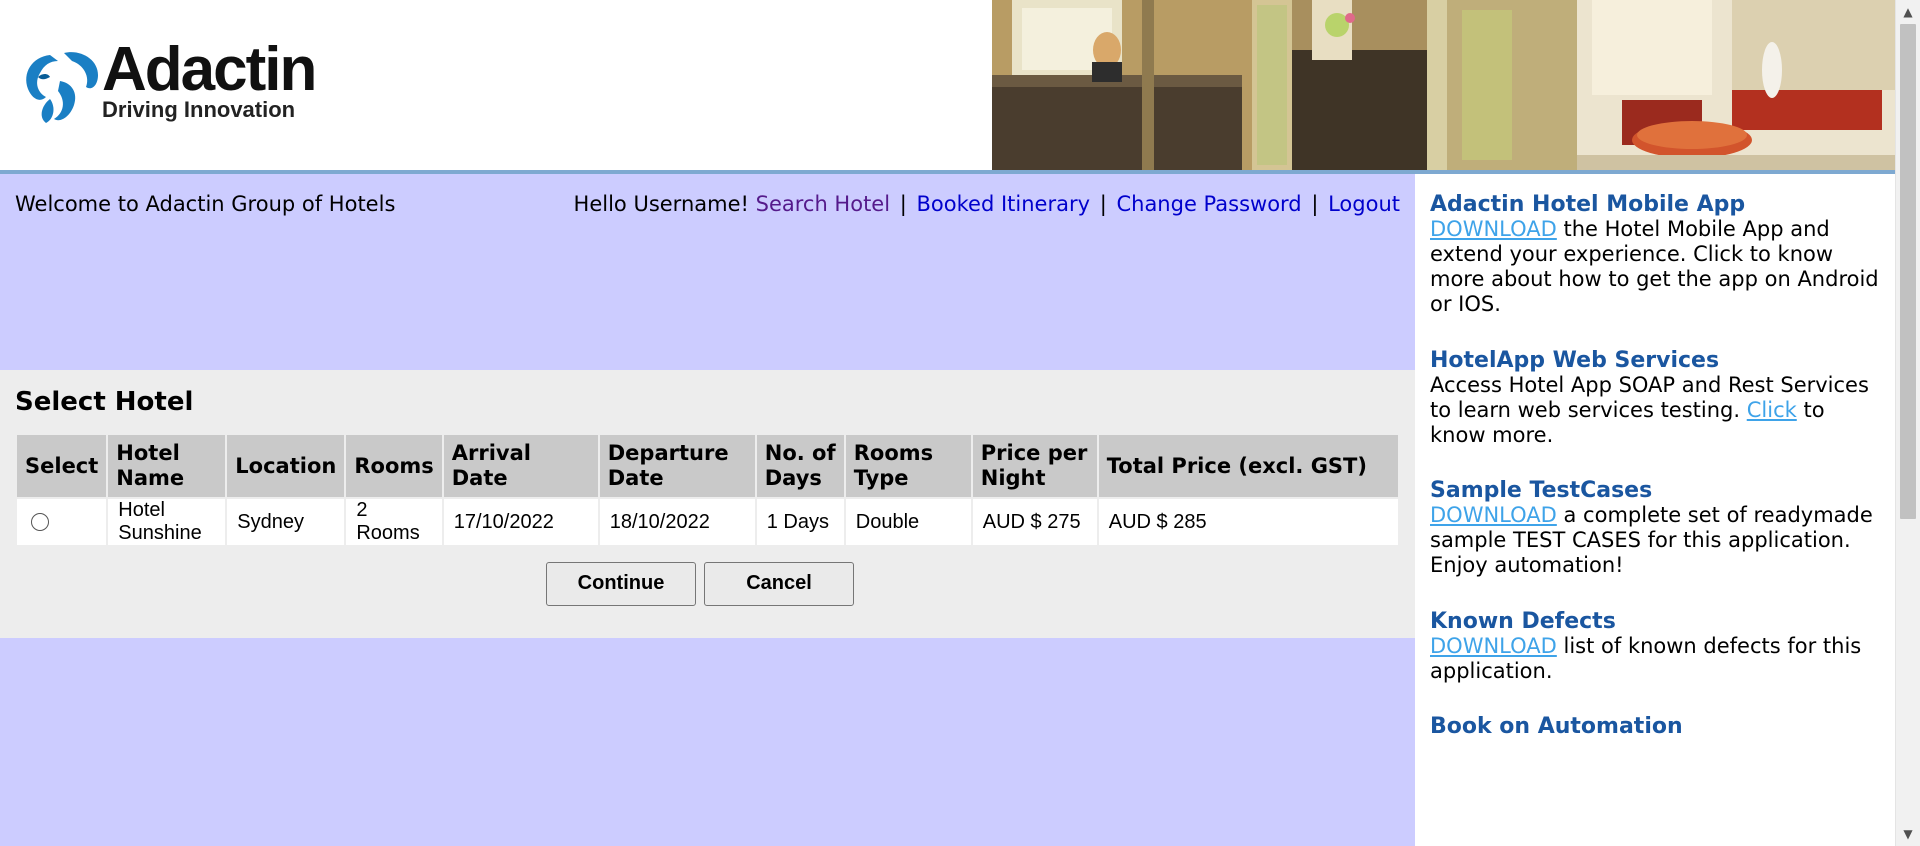  What do you see at coordinates (823, 204) in the screenshot?
I see `search-hotel-link: Search Hotel` at bounding box center [823, 204].